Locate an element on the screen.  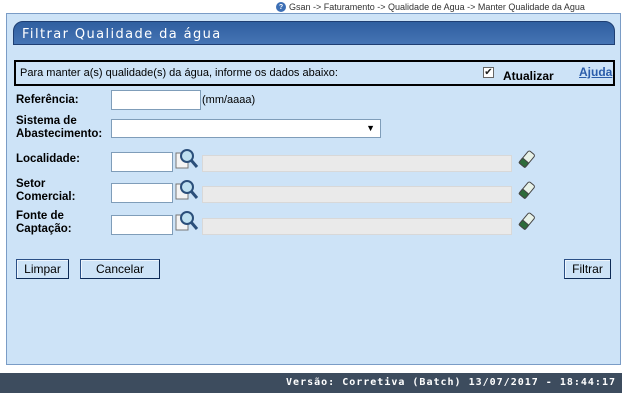
fonte-label: Fonte de Captação: is located at coordinates (44, 223).